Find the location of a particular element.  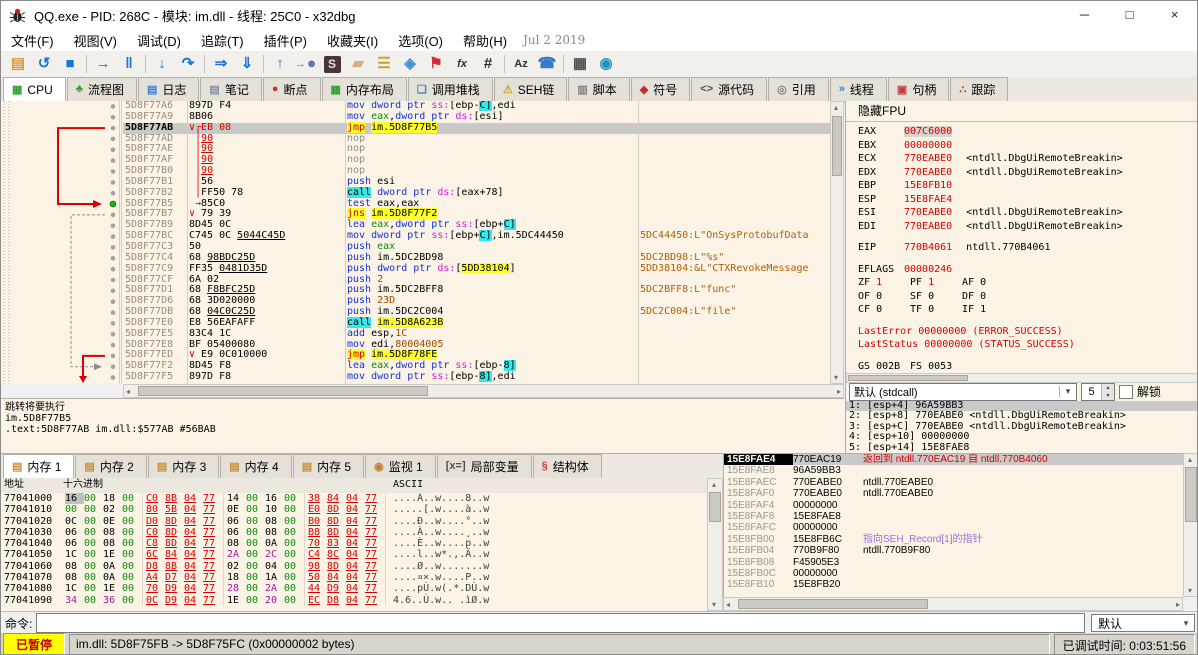

tab-call-stack: ❏ 调用堆栈 is located at coordinates (450, 89).